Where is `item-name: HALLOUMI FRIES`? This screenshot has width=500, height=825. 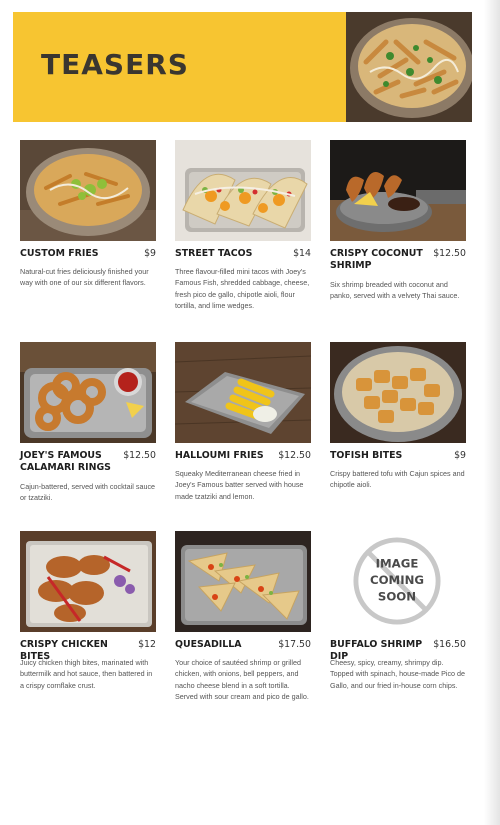
item-name: HALLOUMI FRIES is located at coordinates (219, 455).